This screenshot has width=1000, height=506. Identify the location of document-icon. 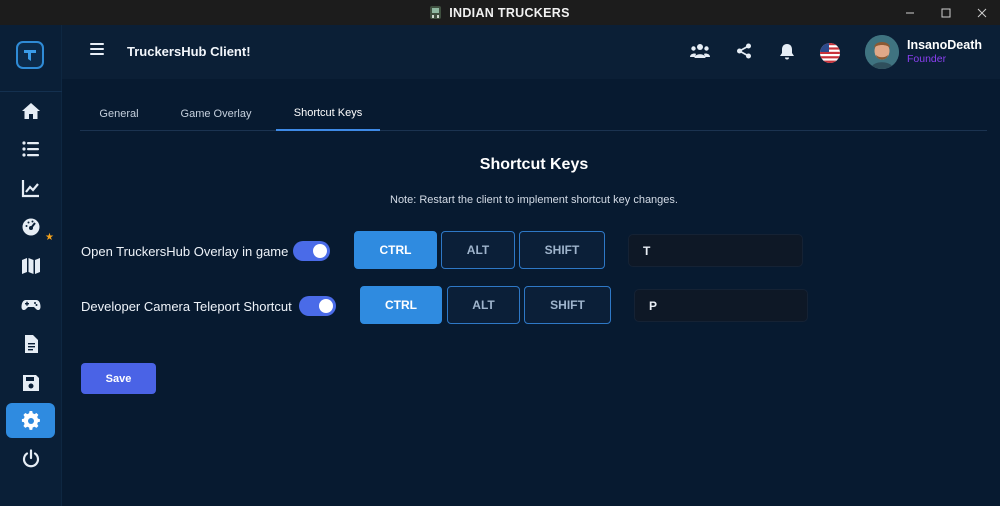
(31, 343).